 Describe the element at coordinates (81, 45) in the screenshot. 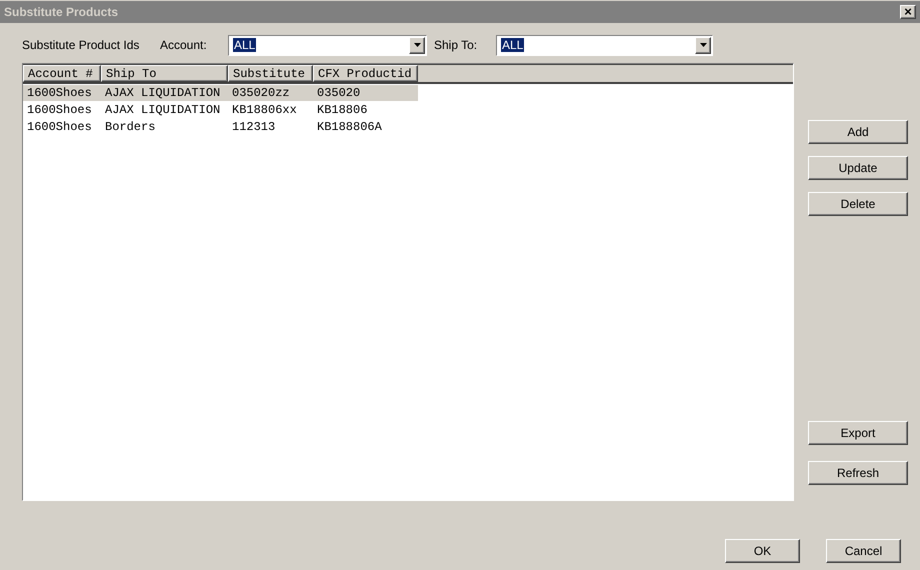

I see `section-label: Substitute Product Ids` at that location.